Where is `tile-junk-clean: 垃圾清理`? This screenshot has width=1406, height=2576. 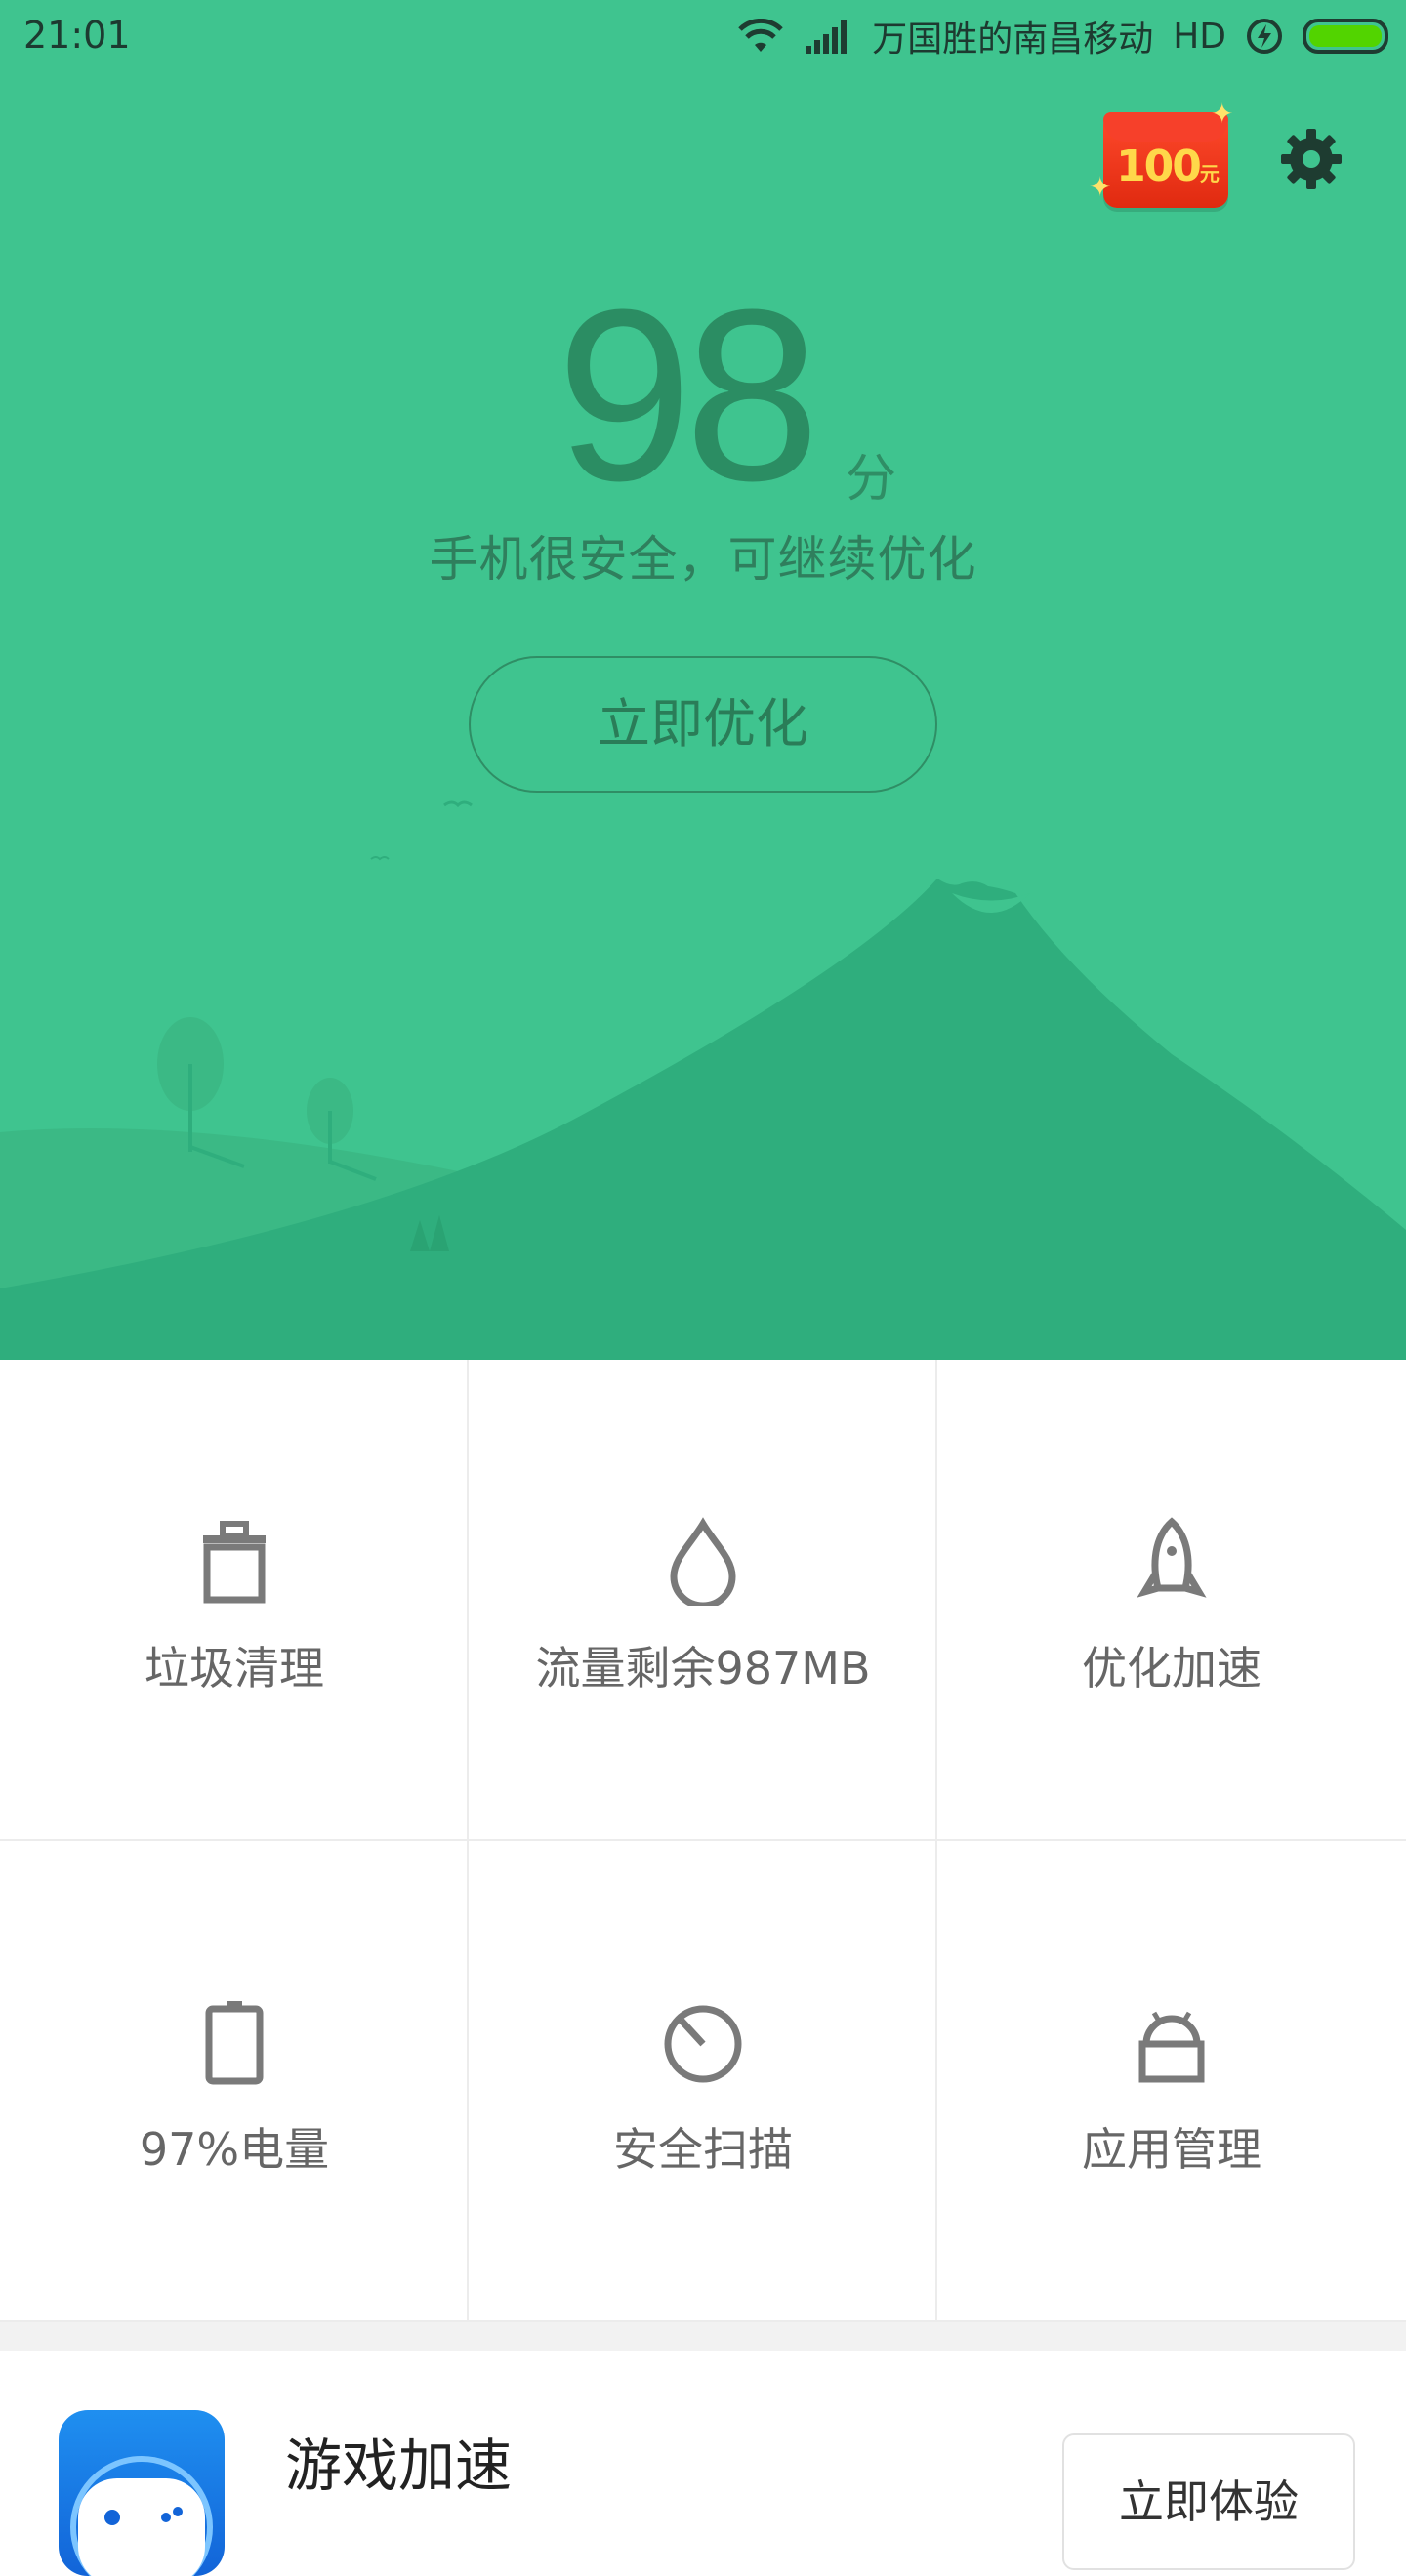
tile-junk-clean: 垃圾清理 is located at coordinates (234, 1600).